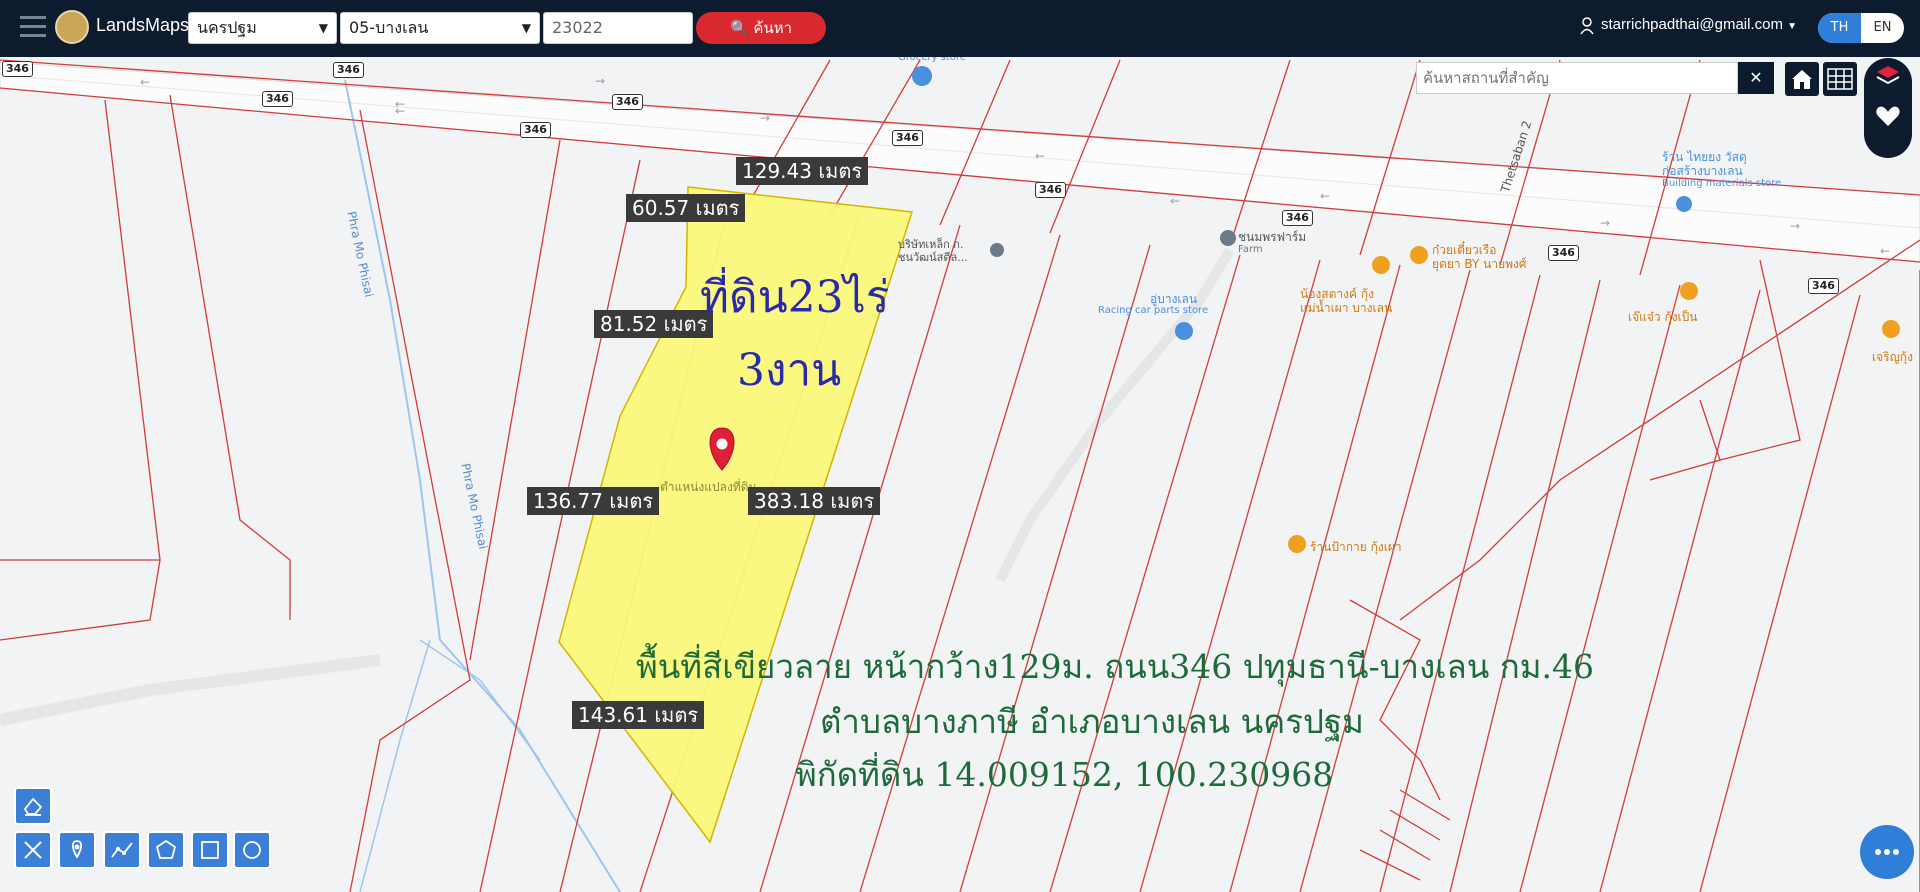  I want to click on user-email: starrichpadthai@gmail.com, so click(1692, 24).